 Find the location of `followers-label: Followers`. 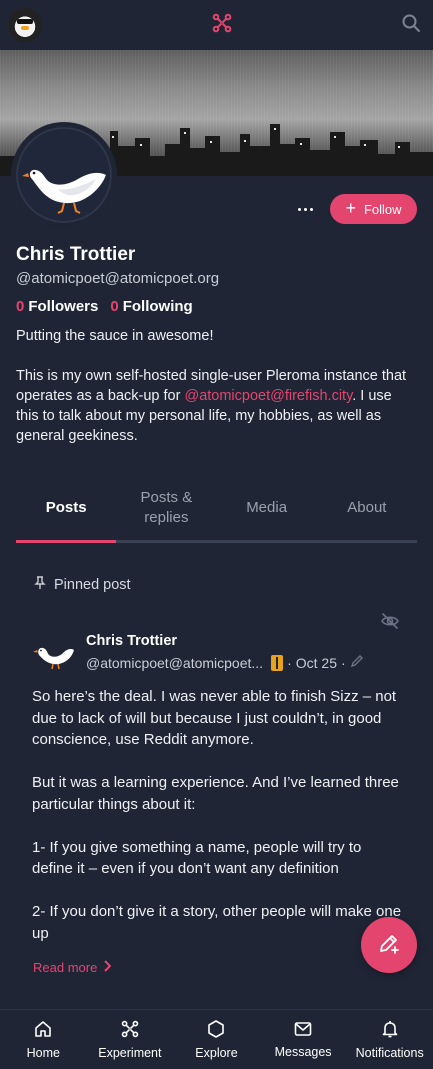

followers-label: Followers is located at coordinates (63, 306).